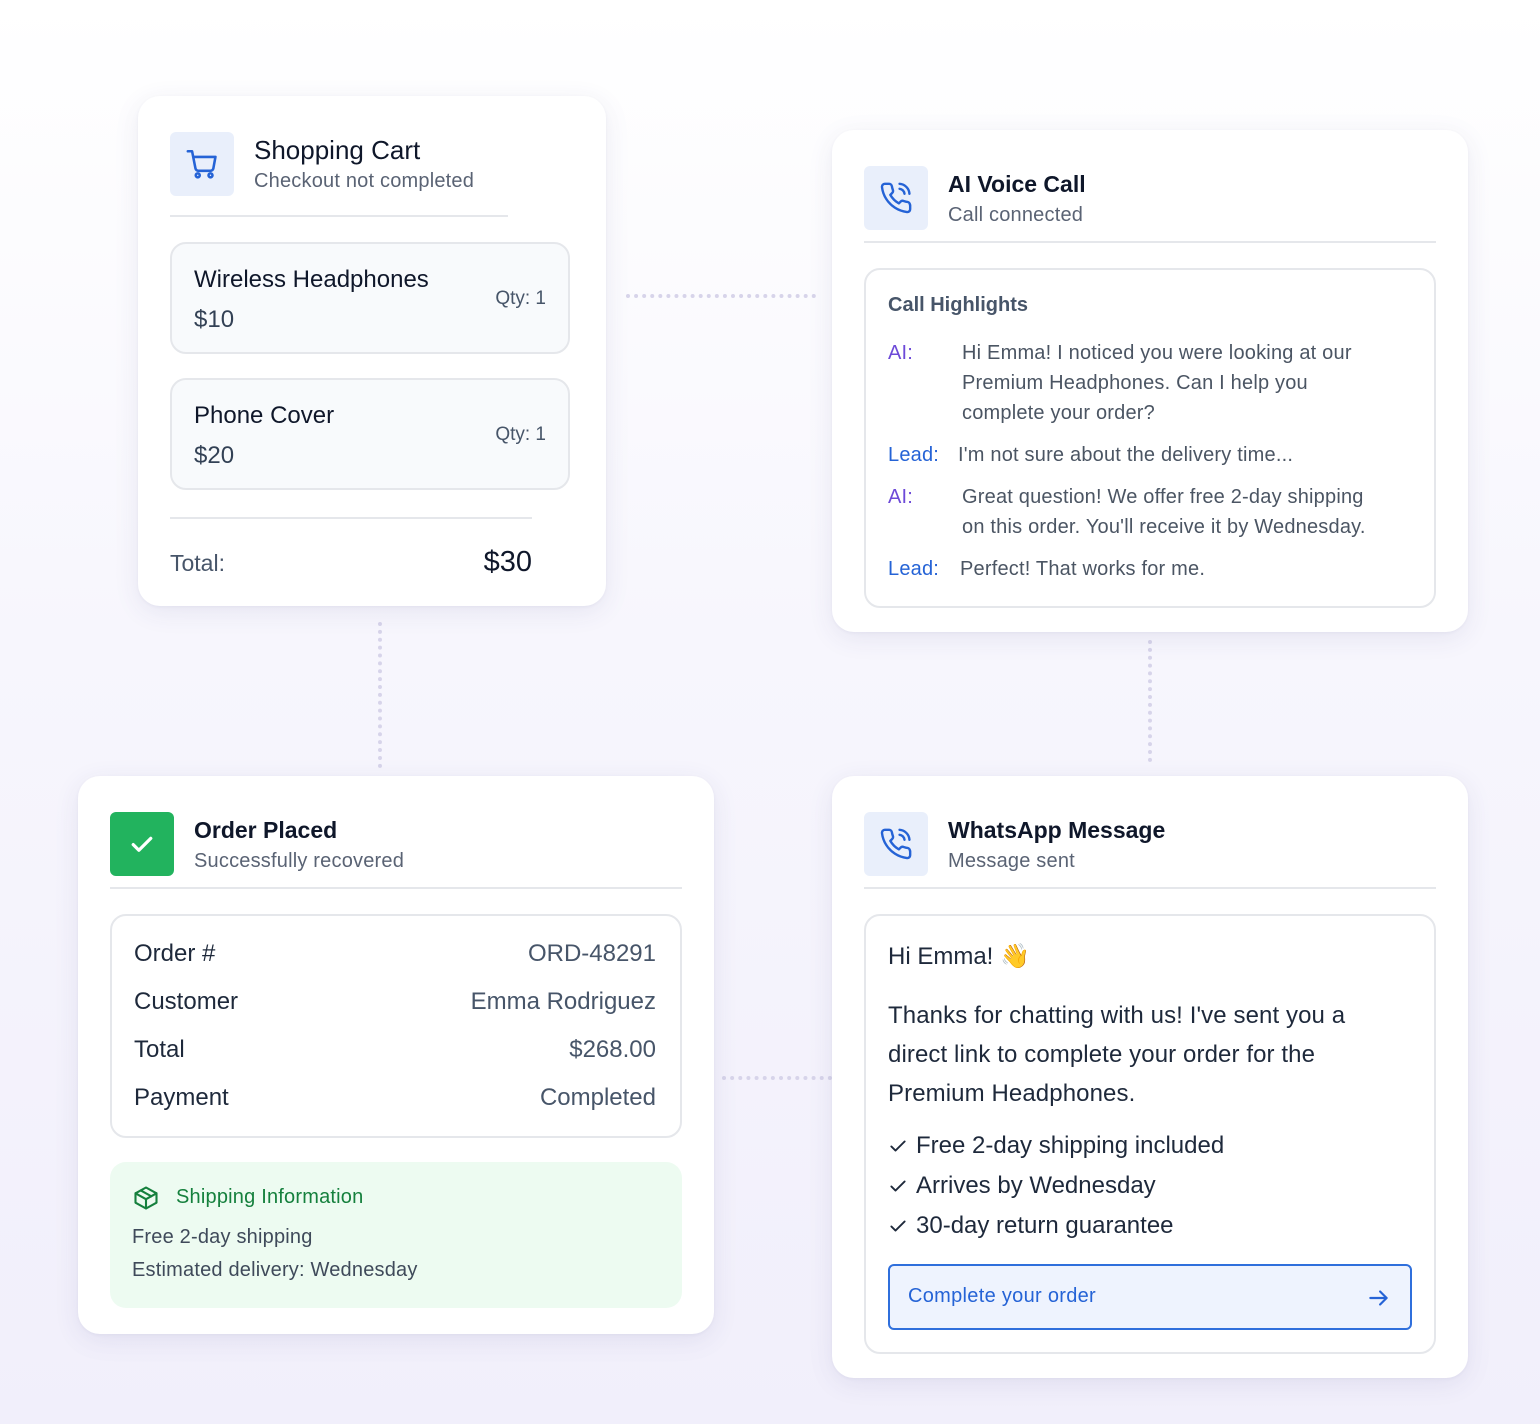 This screenshot has width=1540, height=1424. Describe the element at coordinates (591, 953) in the screenshot. I see `order-row-value: ORD-48291` at that location.